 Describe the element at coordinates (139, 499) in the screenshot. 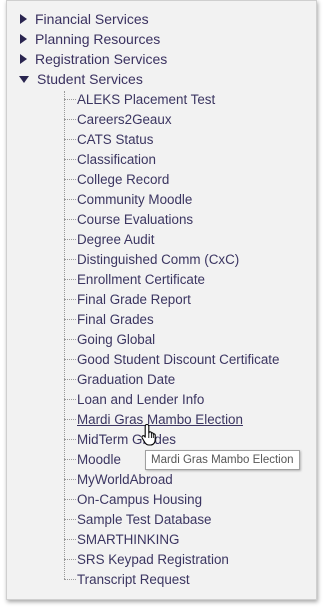

I see `menu-item-label: On-Campus Housing` at that location.